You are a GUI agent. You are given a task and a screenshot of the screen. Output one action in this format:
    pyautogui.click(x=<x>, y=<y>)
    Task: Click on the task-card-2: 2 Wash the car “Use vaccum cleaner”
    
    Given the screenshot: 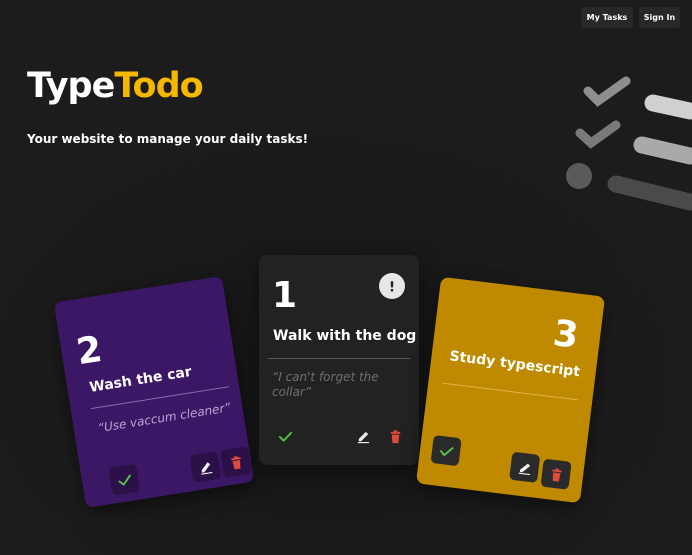 What is the action you would take?
    pyautogui.click(x=154, y=392)
    